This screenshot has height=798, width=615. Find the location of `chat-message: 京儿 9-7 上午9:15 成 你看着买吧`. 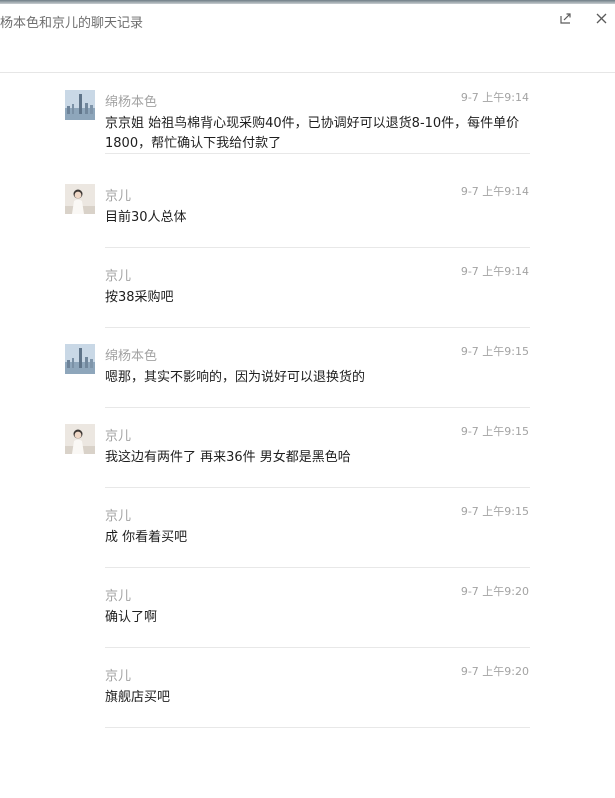

chat-message: 京儿 9-7 上午9:15 成 你看着买吧 is located at coordinates (297, 528).